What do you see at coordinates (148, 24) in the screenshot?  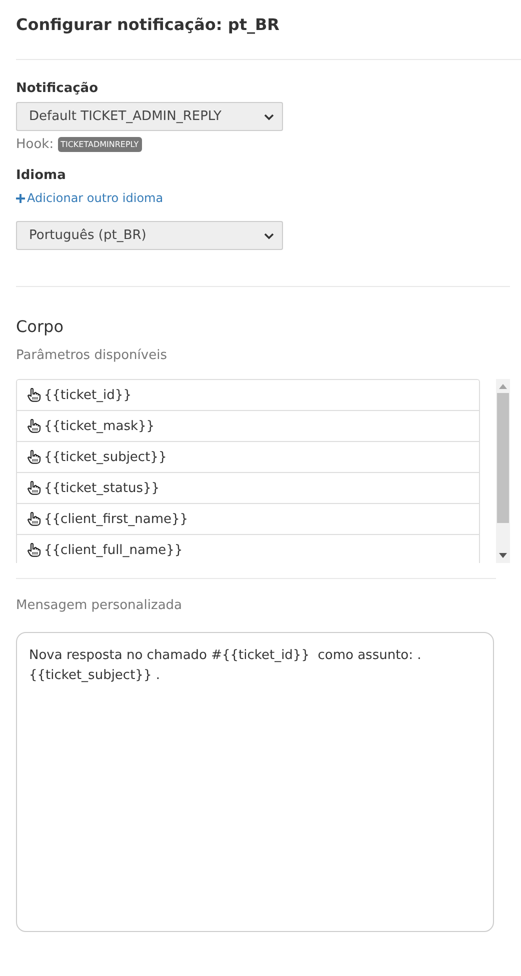 I see `page-title: Configurar notificação: pt_BR` at bounding box center [148, 24].